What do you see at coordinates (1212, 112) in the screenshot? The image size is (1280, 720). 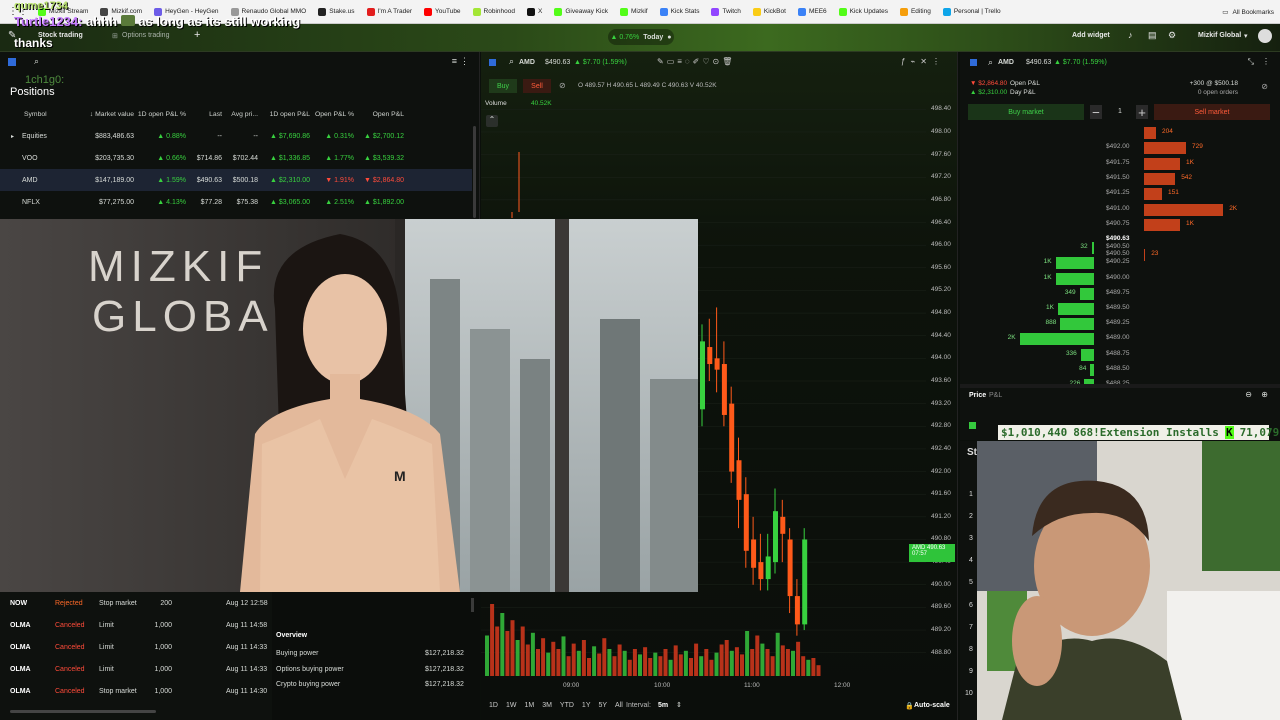 I see `sell-market-button: Sell market` at bounding box center [1212, 112].